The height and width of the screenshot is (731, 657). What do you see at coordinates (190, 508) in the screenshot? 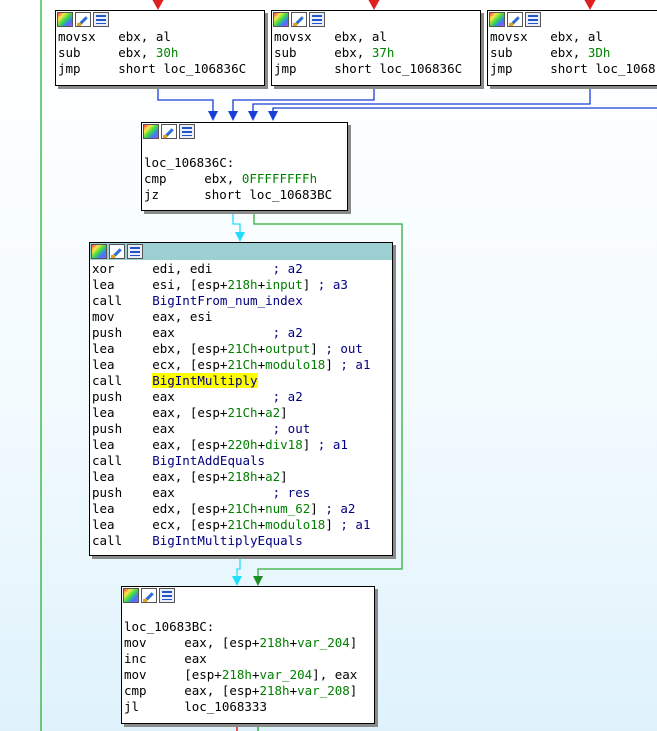
I see `operand: edx, [esp+` at bounding box center [190, 508].